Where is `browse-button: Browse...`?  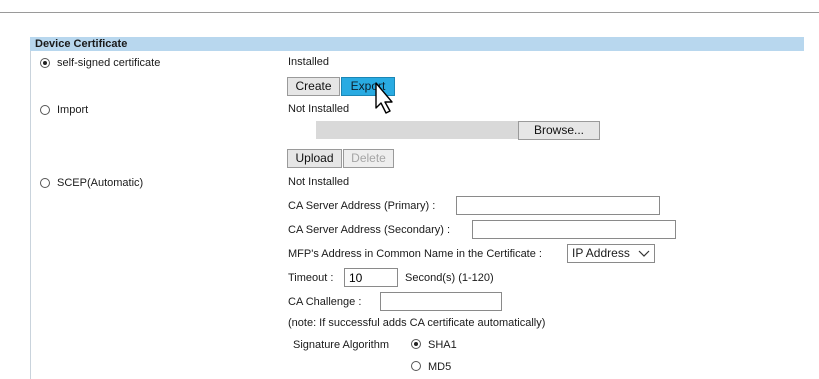
browse-button: Browse... is located at coordinates (559, 130).